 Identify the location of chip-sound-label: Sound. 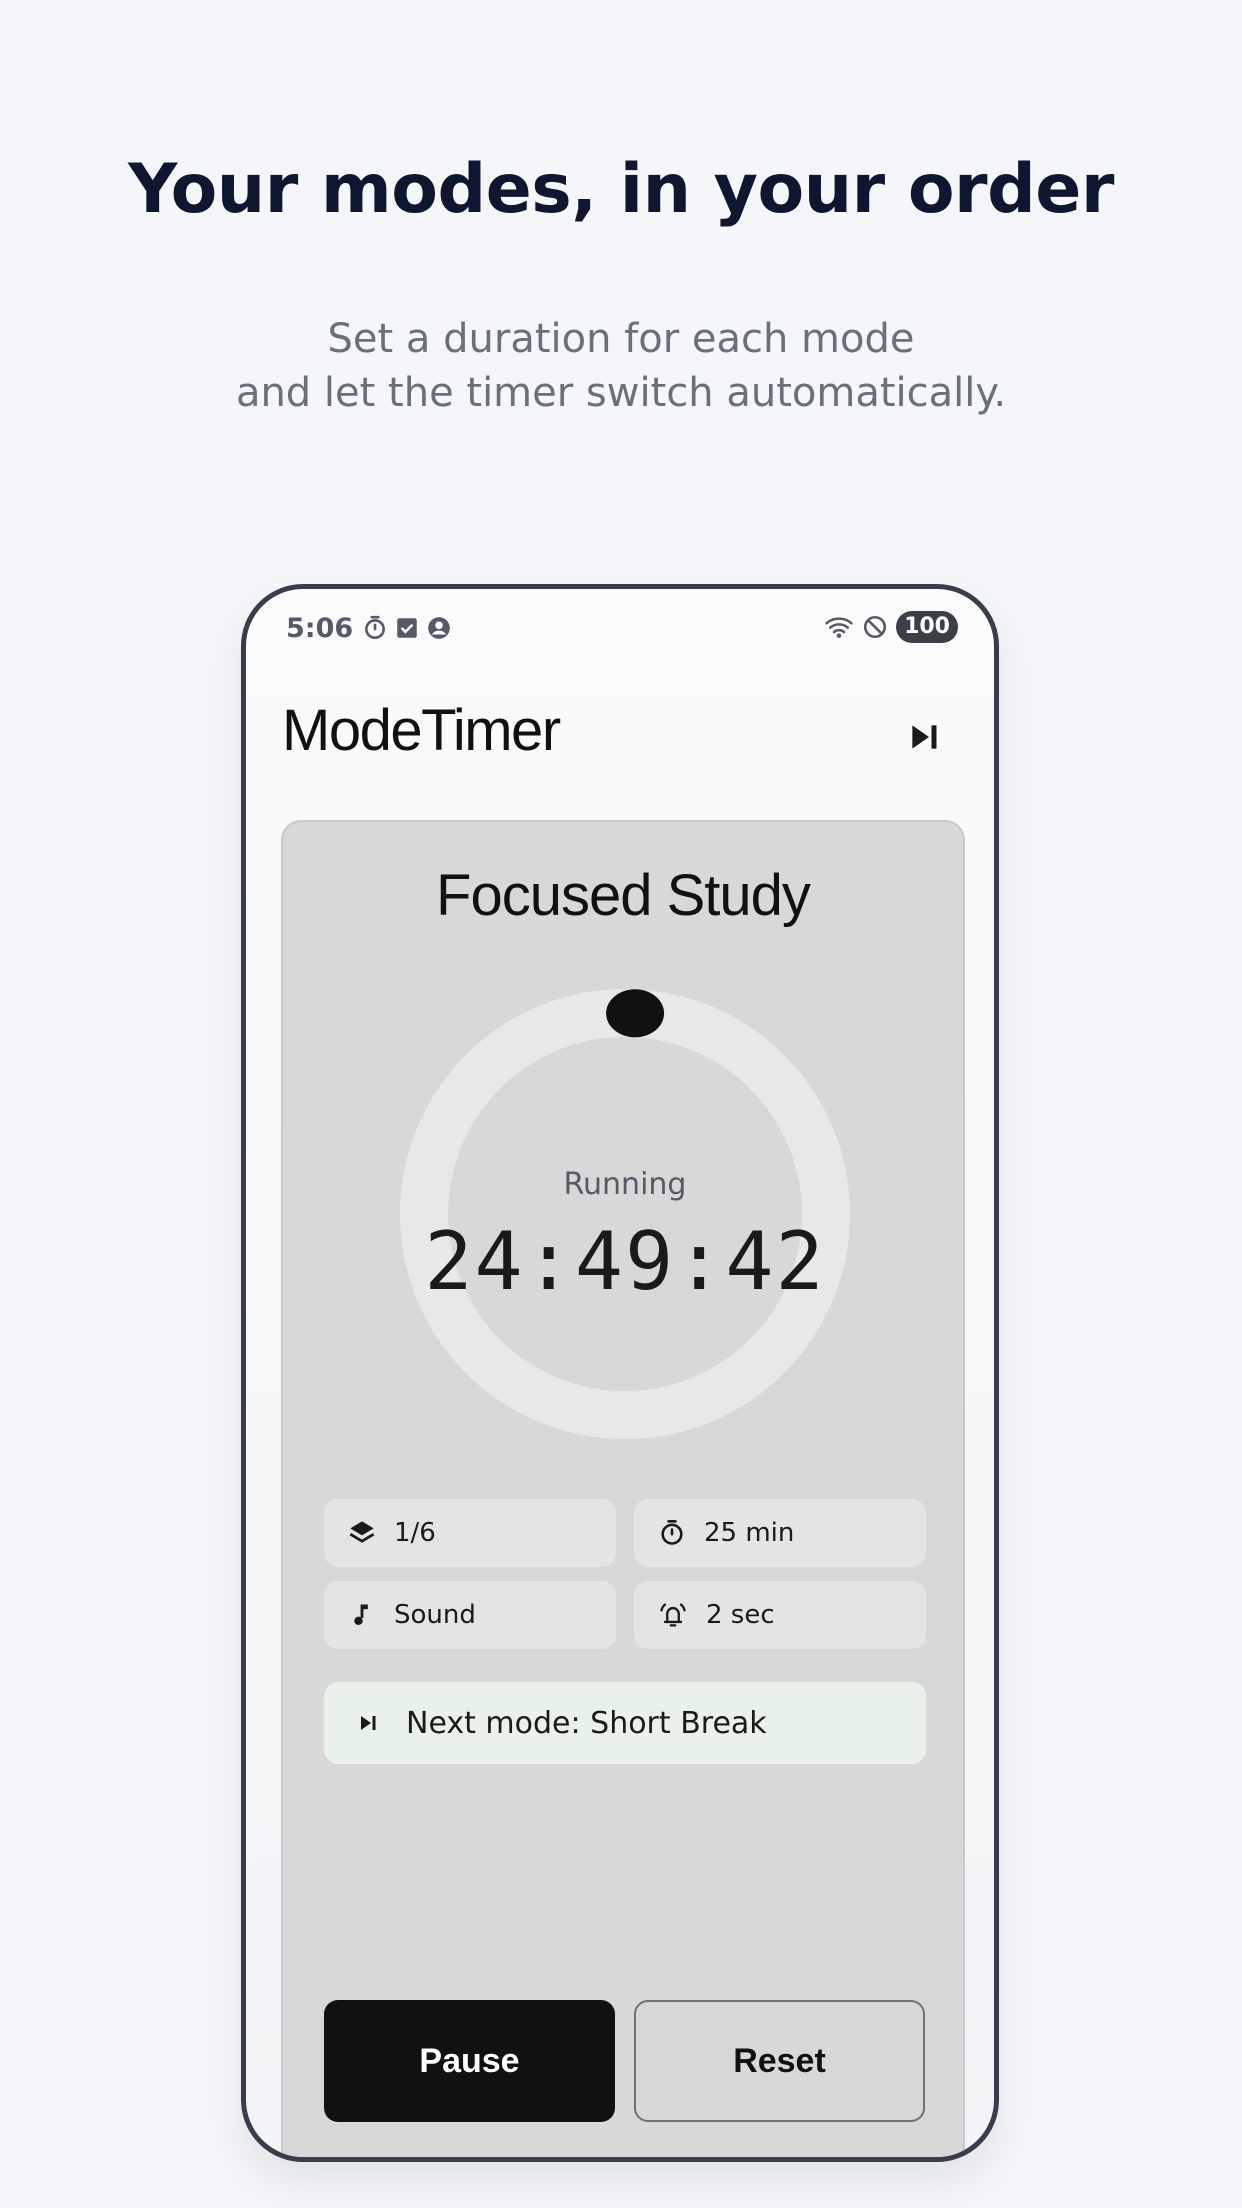
(435, 1615).